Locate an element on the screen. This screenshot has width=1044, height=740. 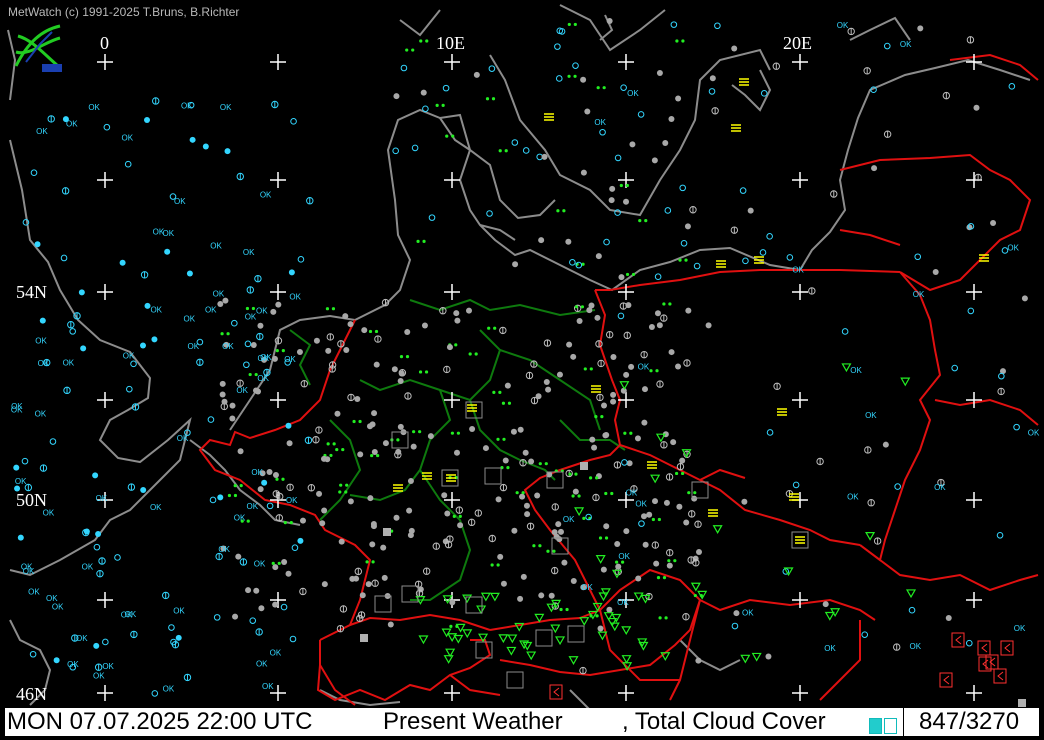
fog-symbol is located at coordinates (782, 412).